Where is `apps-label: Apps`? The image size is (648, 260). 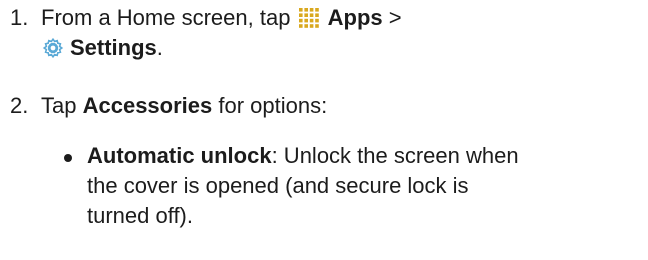 apps-label: Apps is located at coordinates (355, 17).